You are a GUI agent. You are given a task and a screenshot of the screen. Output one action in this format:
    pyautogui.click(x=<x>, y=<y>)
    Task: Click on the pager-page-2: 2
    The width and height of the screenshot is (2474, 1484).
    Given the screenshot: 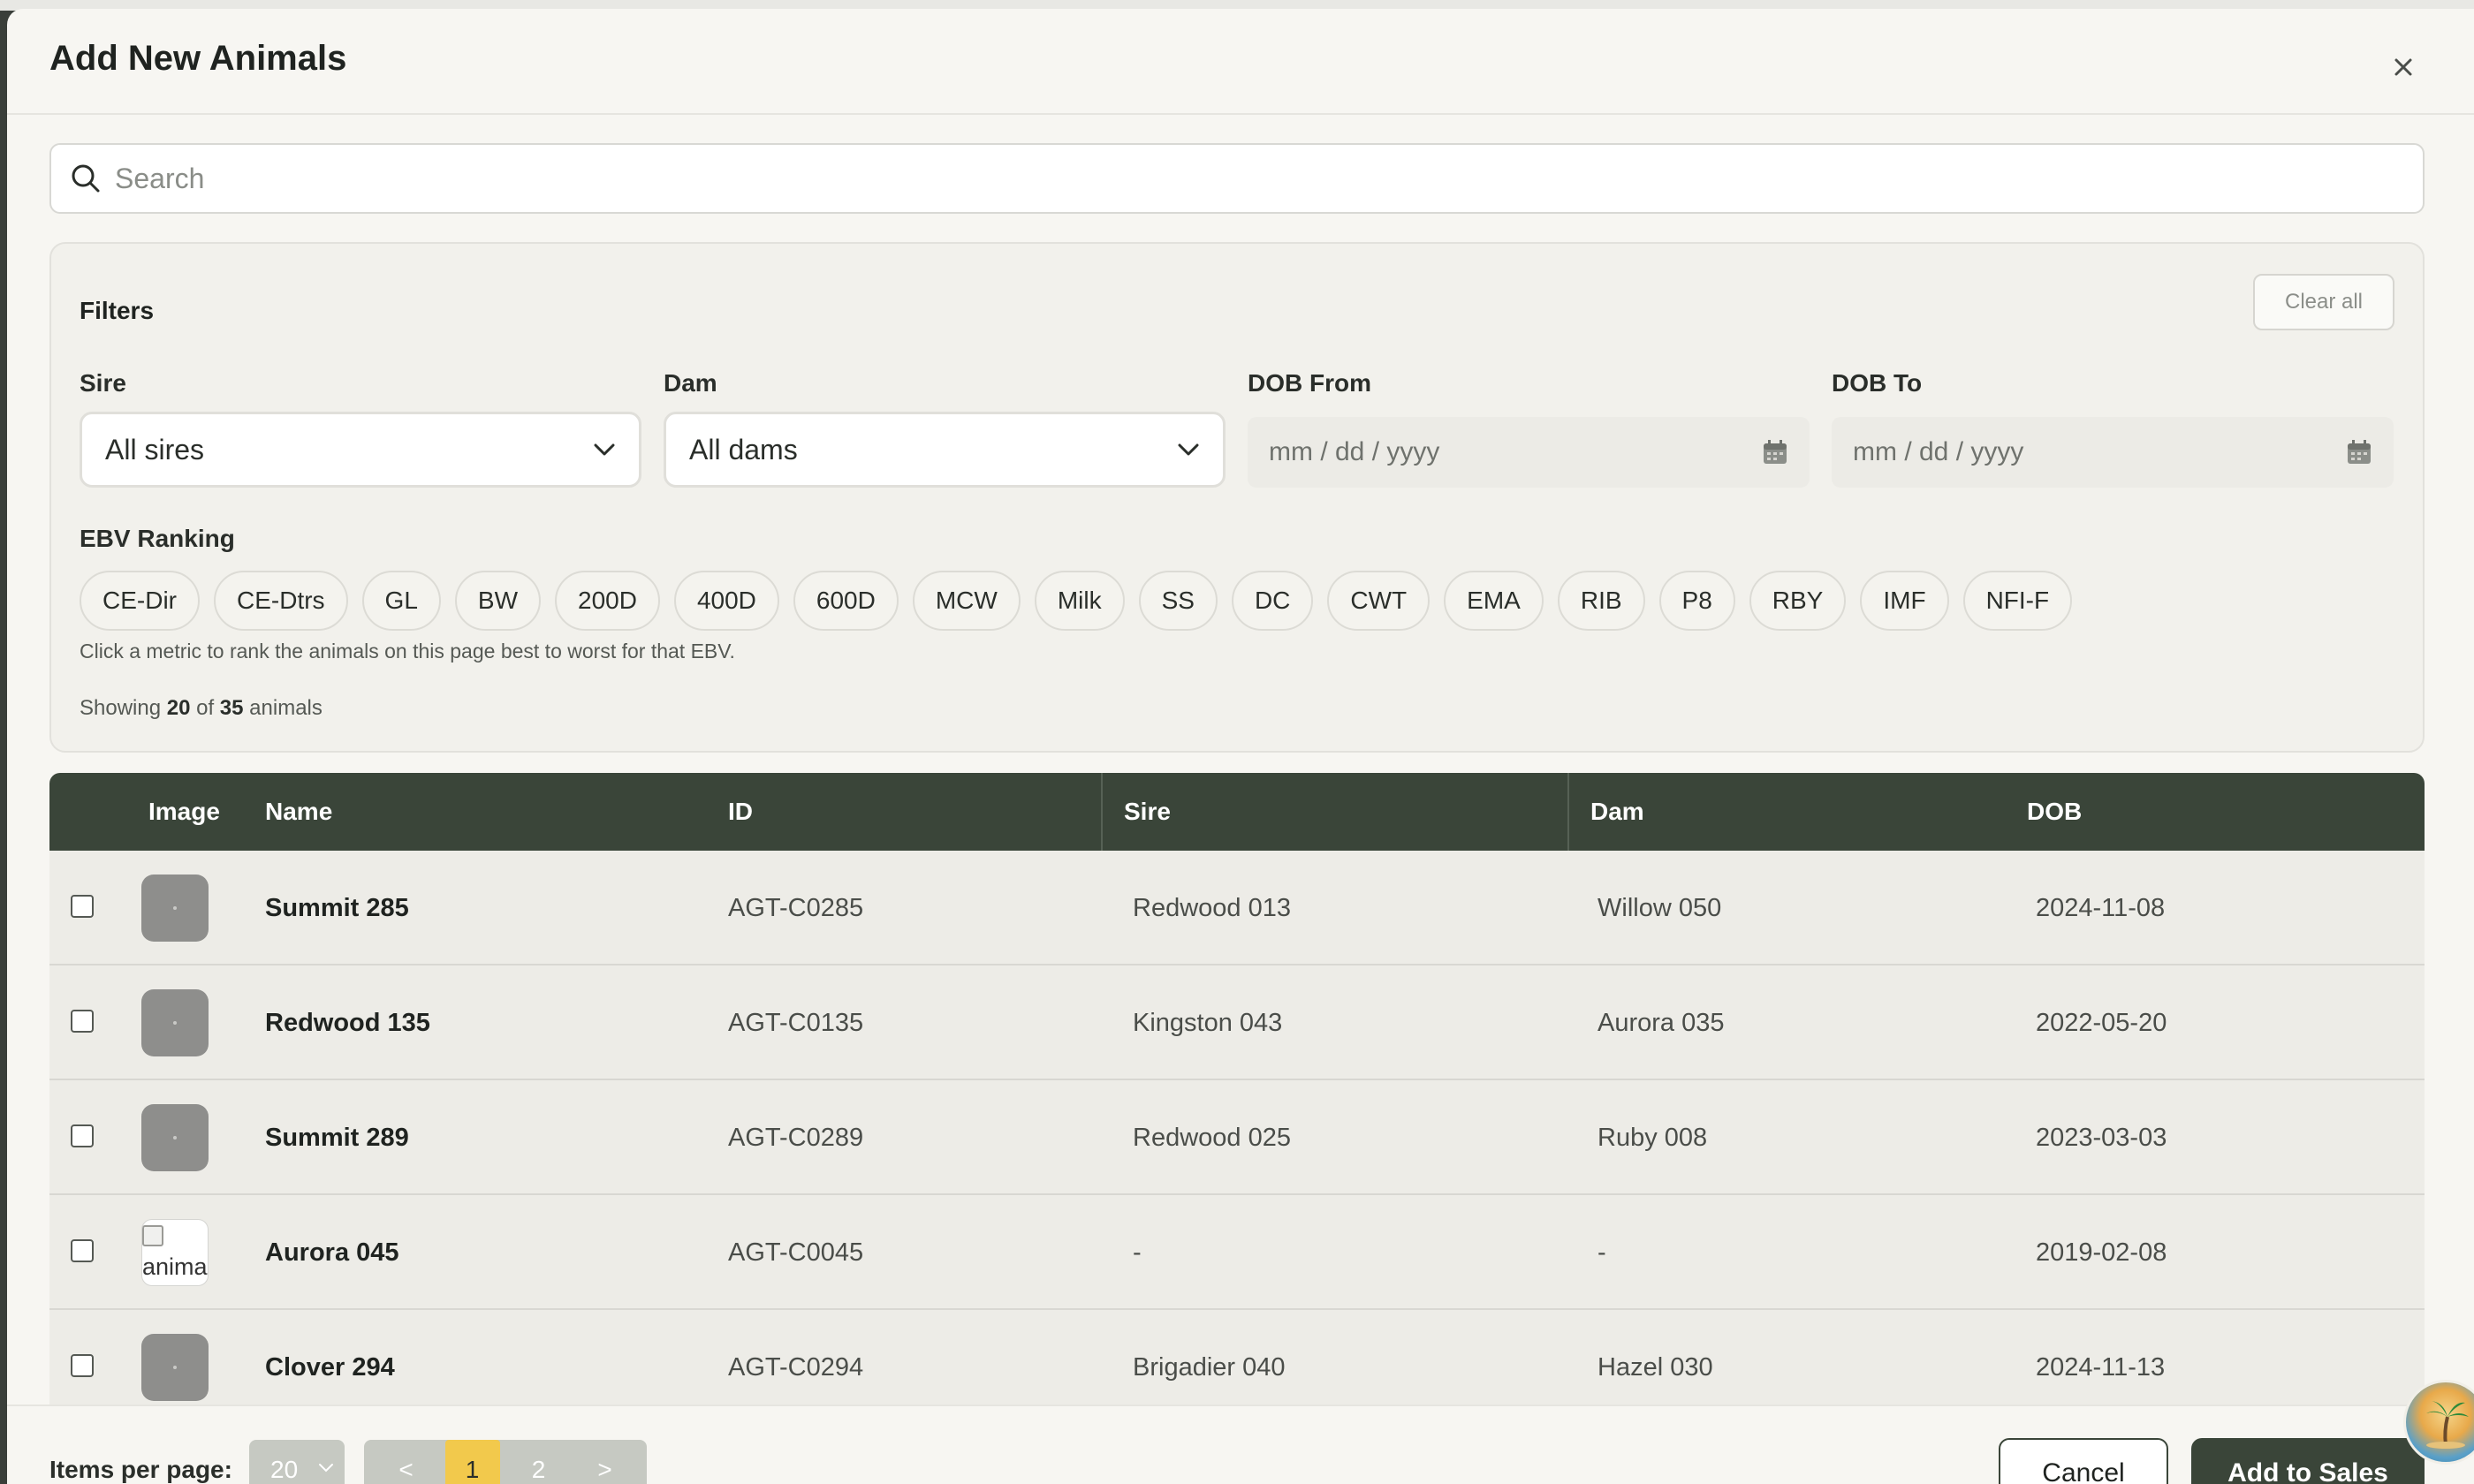 What is the action you would take?
    pyautogui.click(x=539, y=1465)
    